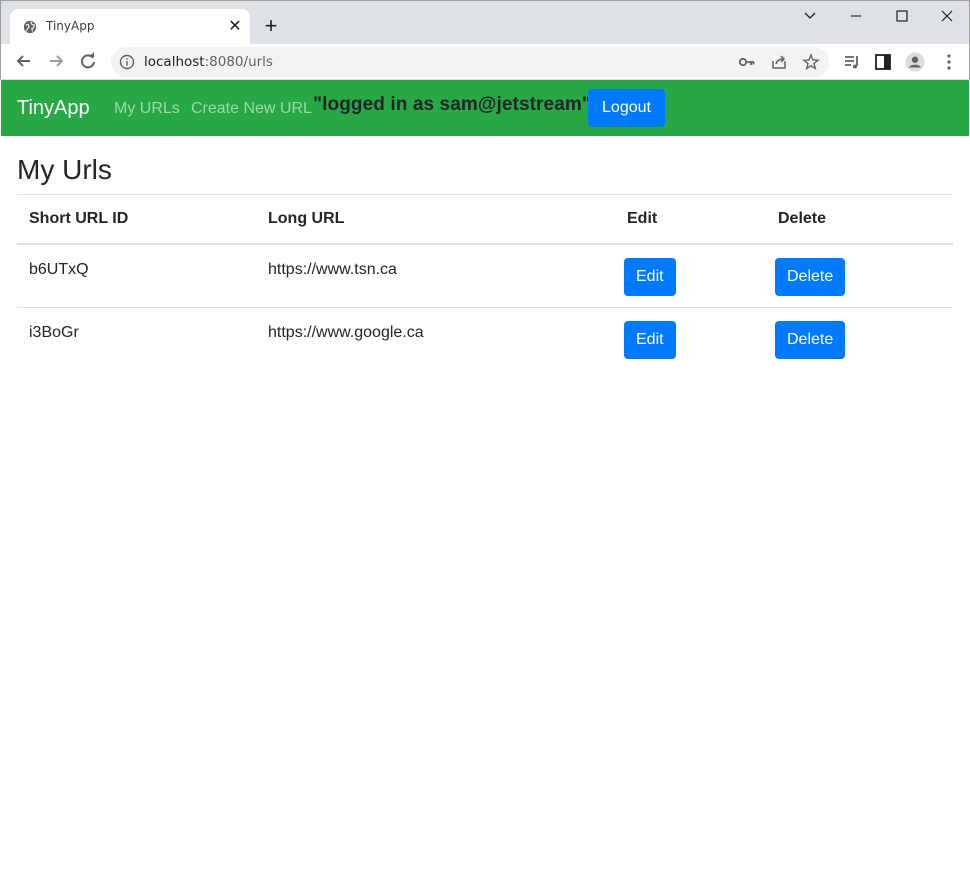  What do you see at coordinates (435, 338) in the screenshot?
I see `long-url-cell: https://www.google.ca` at bounding box center [435, 338].